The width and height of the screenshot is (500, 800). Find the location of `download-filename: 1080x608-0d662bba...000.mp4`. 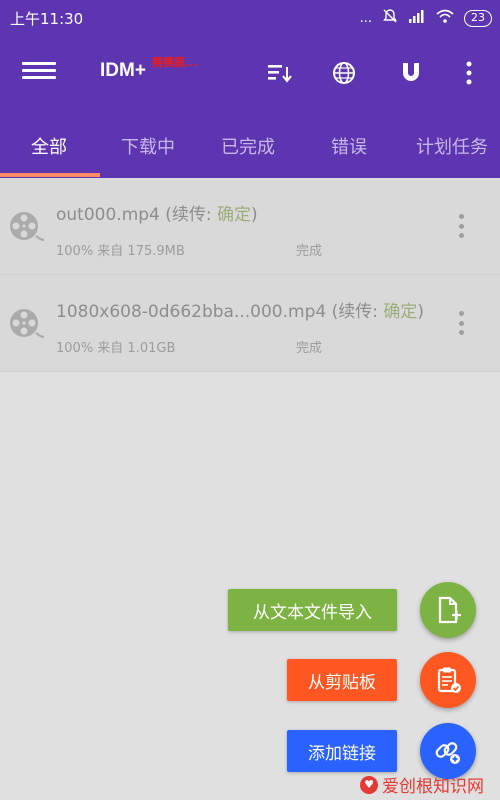

download-filename: 1080x608-0d662bba...000.mp4 is located at coordinates (191, 312).